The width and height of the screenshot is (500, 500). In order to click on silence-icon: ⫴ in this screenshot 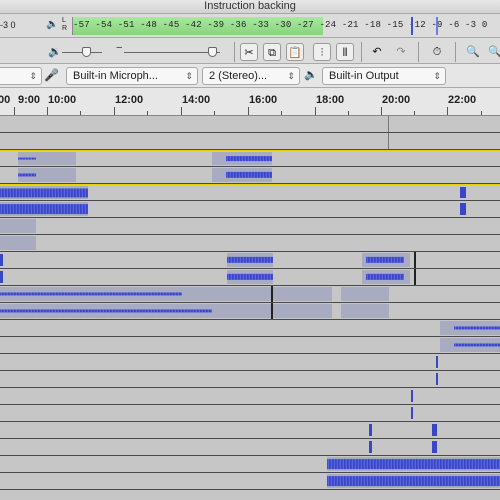, I will do `click(345, 52)`.